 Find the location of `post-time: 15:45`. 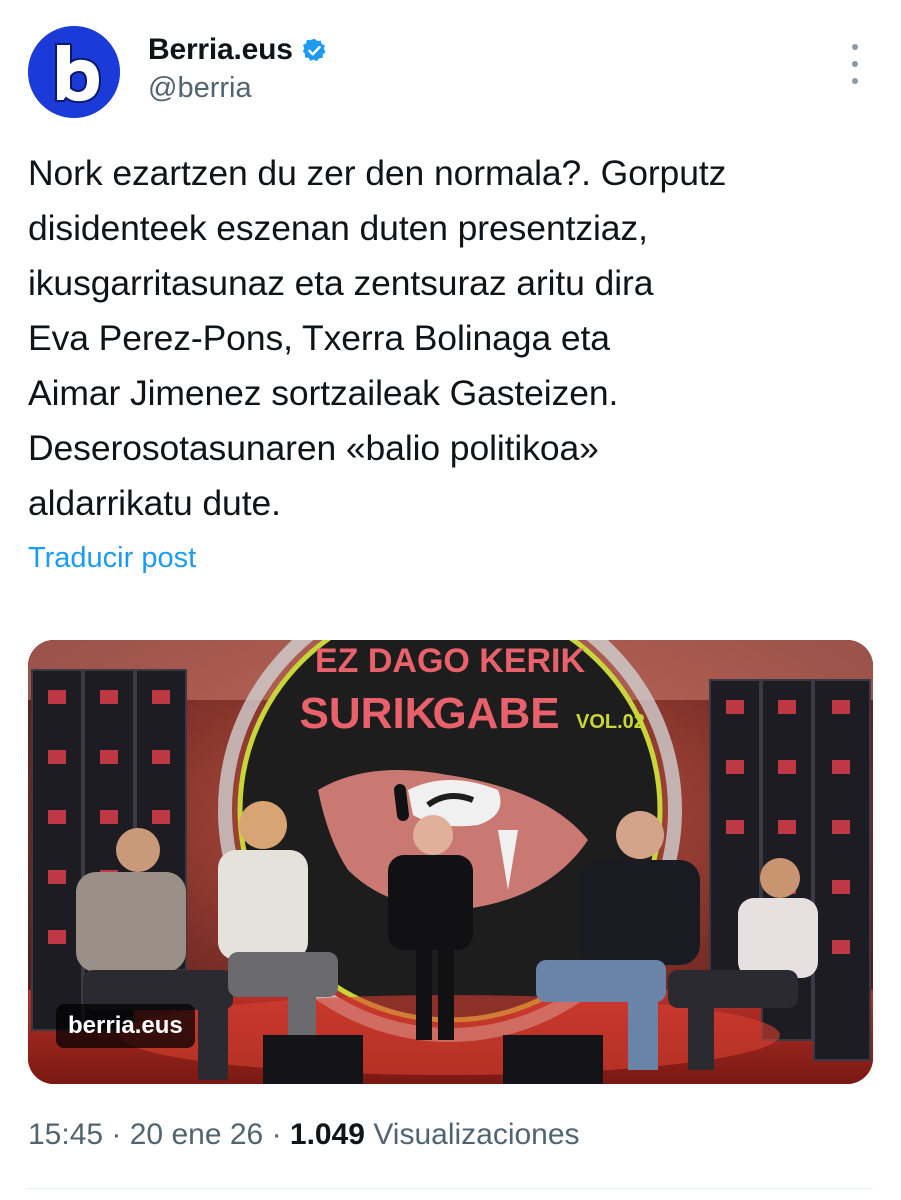

post-time: 15:45 is located at coordinates (65, 1134).